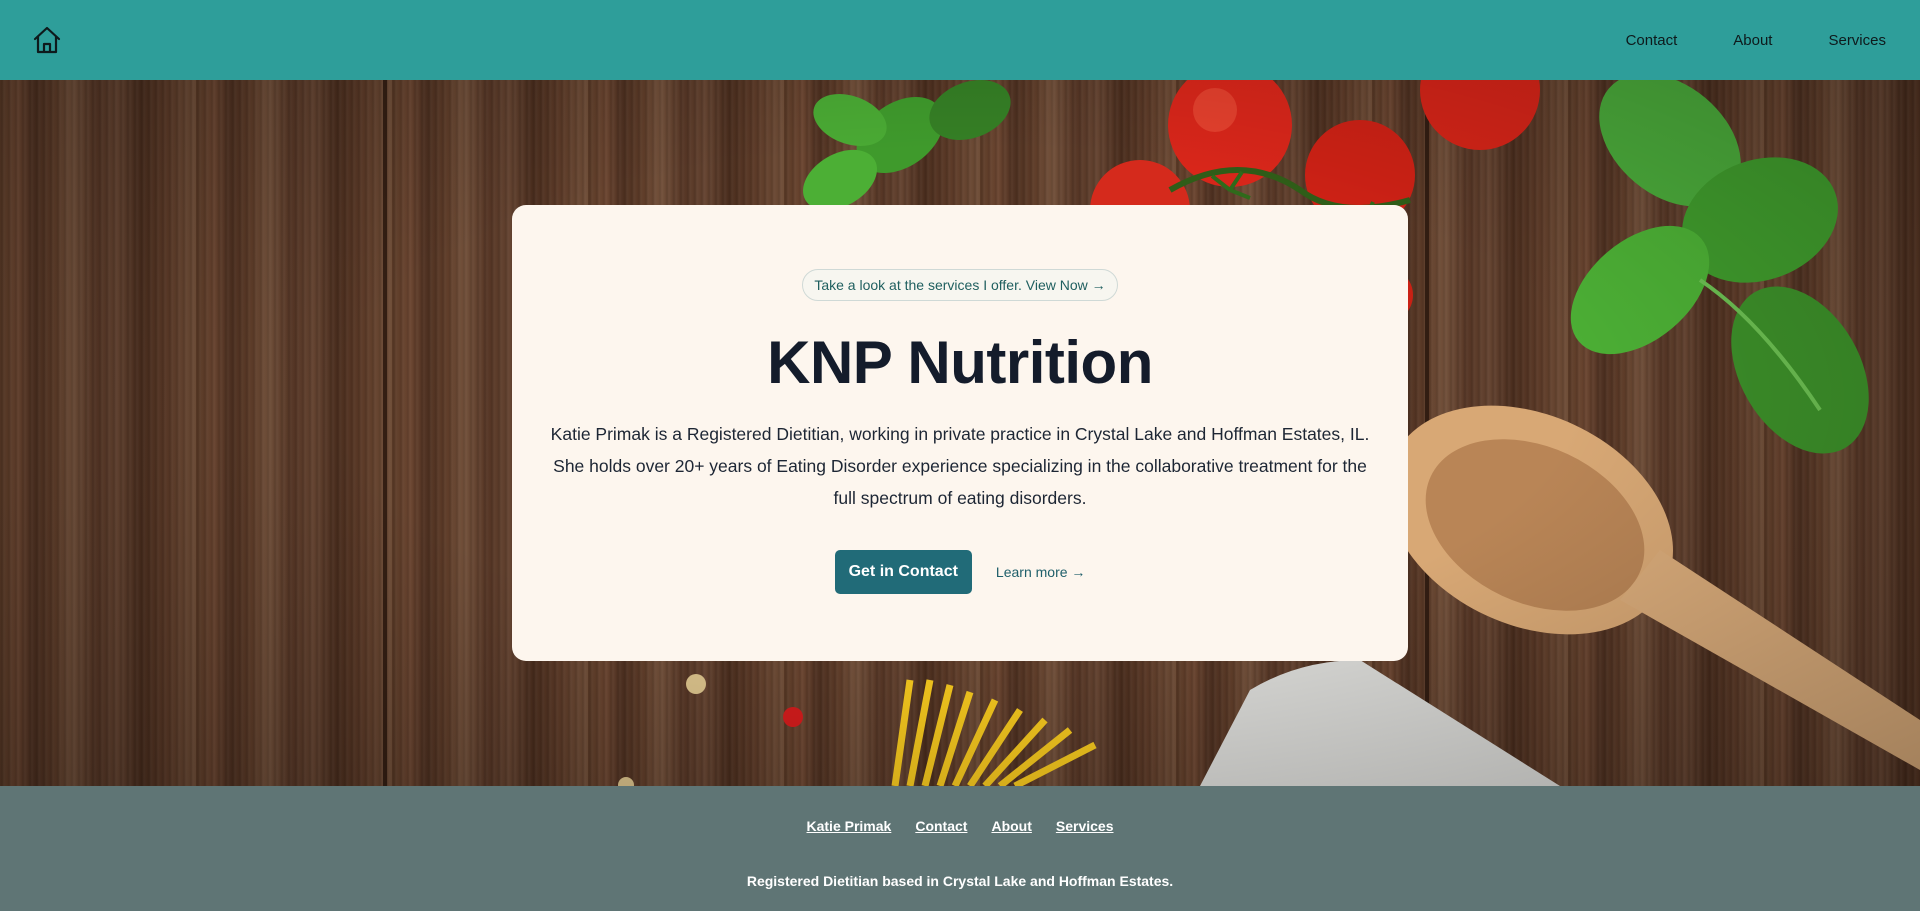 This screenshot has width=1920, height=911. Describe the element at coordinates (1652, 40) in the screenshot. I see `nav-contact: Contact` at that location.